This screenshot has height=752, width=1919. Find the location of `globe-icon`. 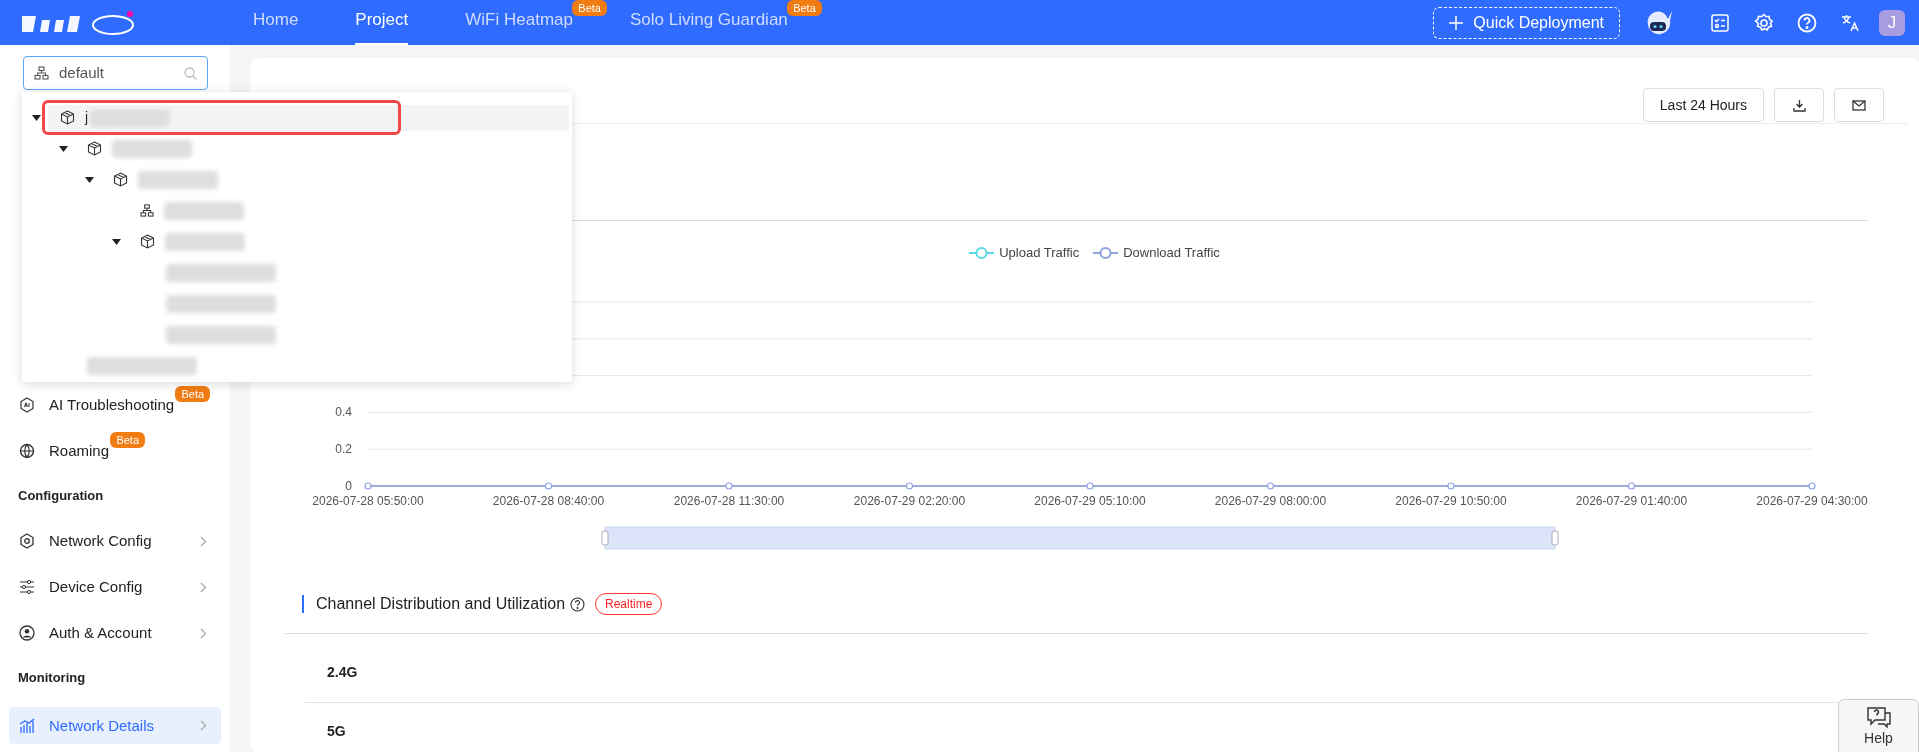

globe-icon is located at coordinates (27, 451).